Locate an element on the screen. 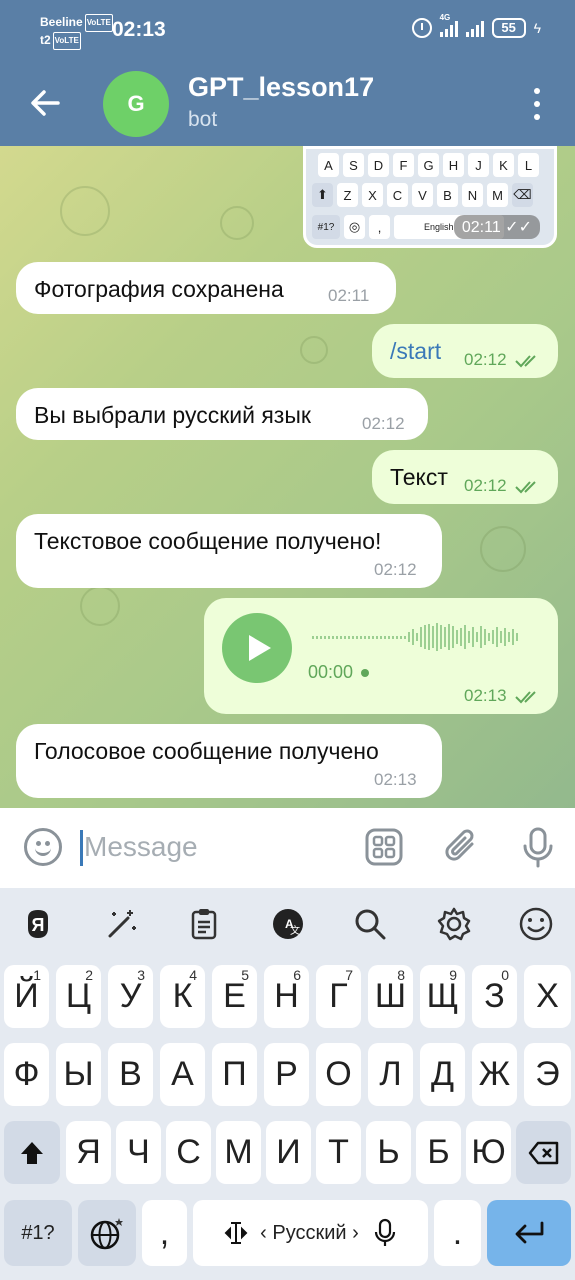 This screenshot has height=1280, width=575. status-bar: Beeline VoLTE t2 VoLTE 02:13 4G 55 ϟ is located at coordinates (287, 30).